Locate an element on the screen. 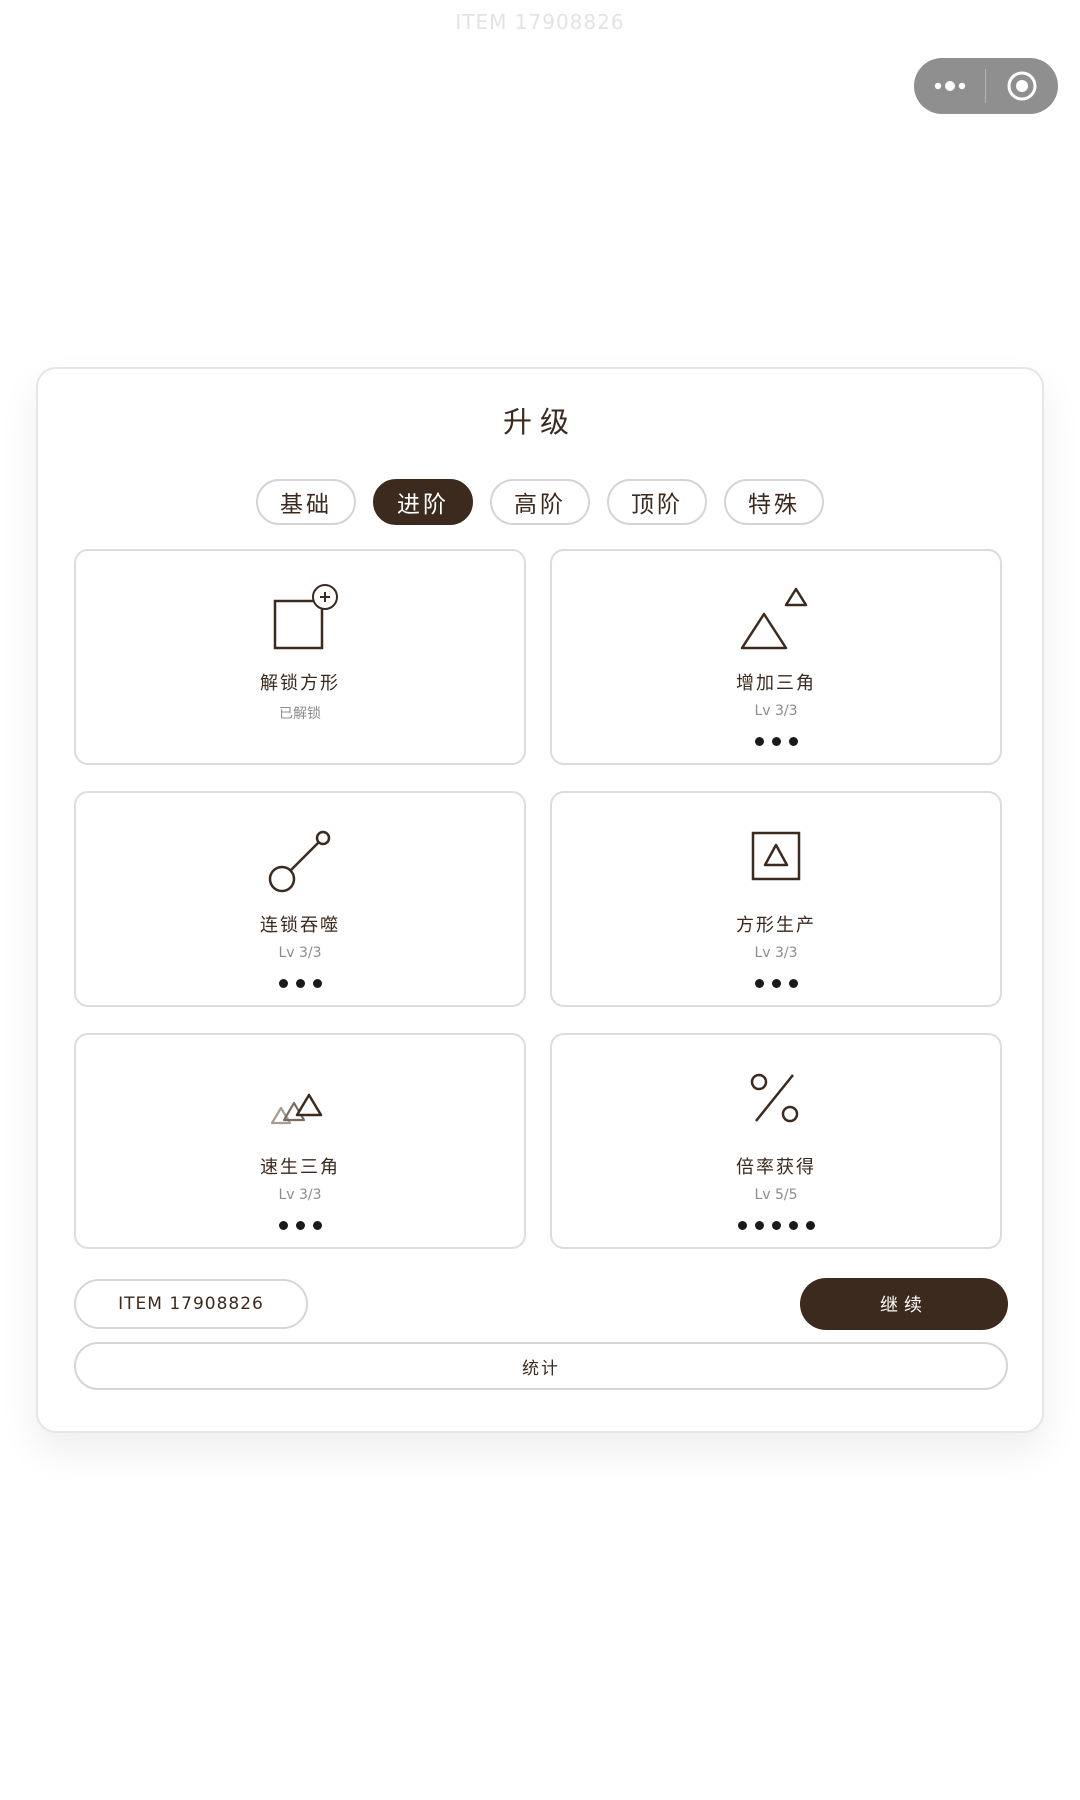 This screenshot has height=1800, width=1080. upgrade-card-add-triangle: 增加三角 Lv 3/3 is located at coordinates (776, 657).